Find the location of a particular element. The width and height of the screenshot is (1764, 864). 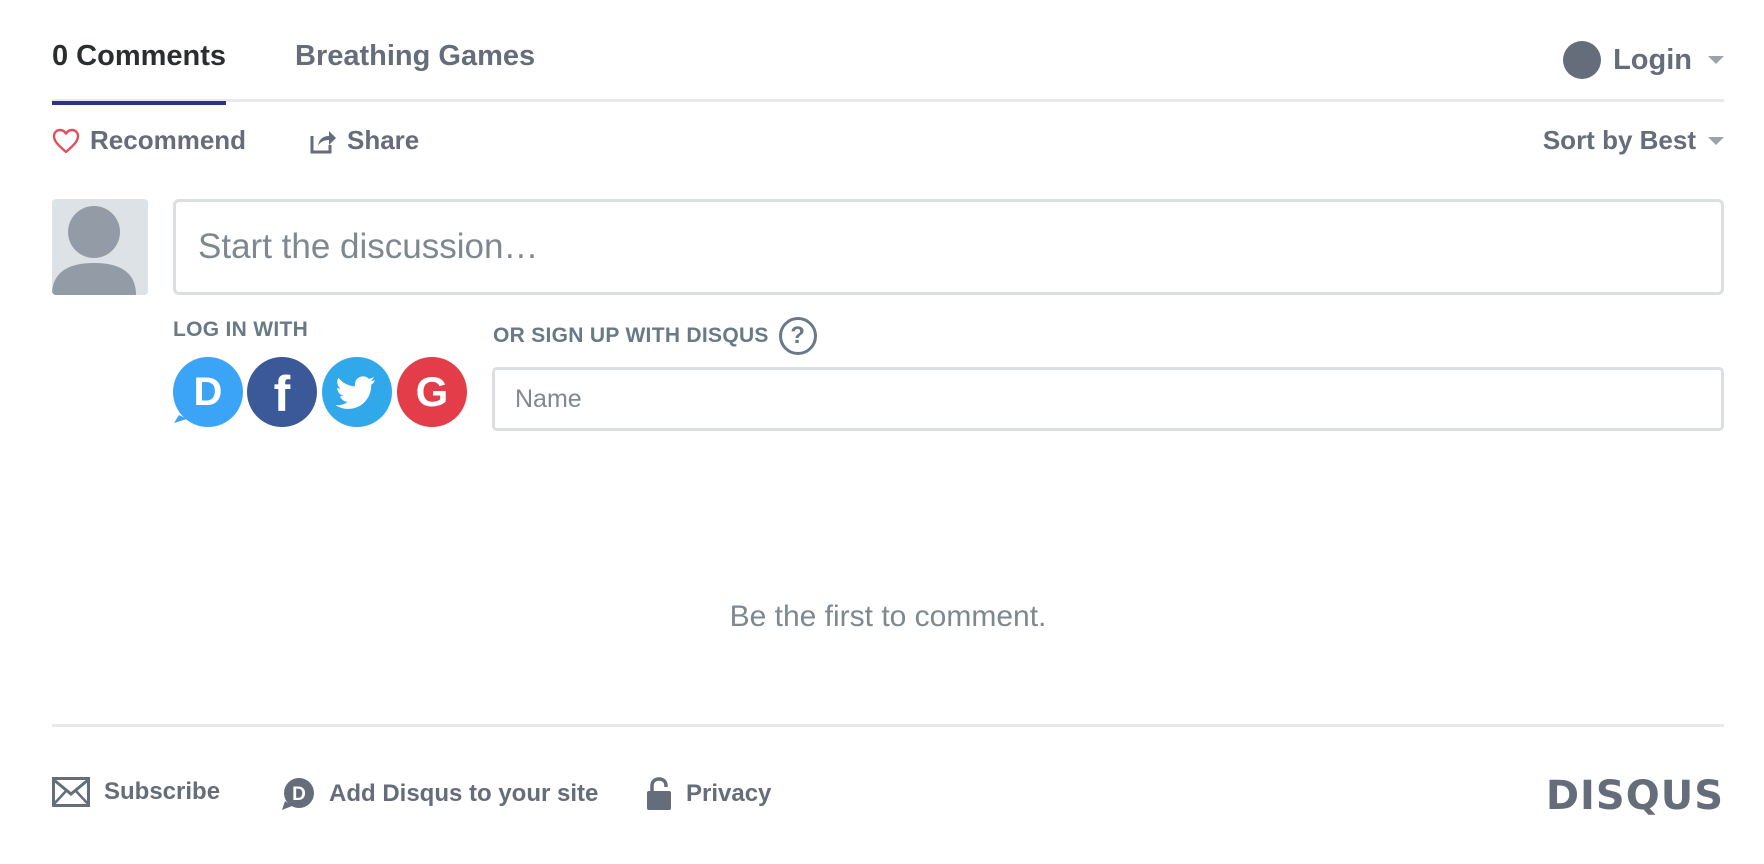

login-twitter-button is located at coordinates (357, 392).